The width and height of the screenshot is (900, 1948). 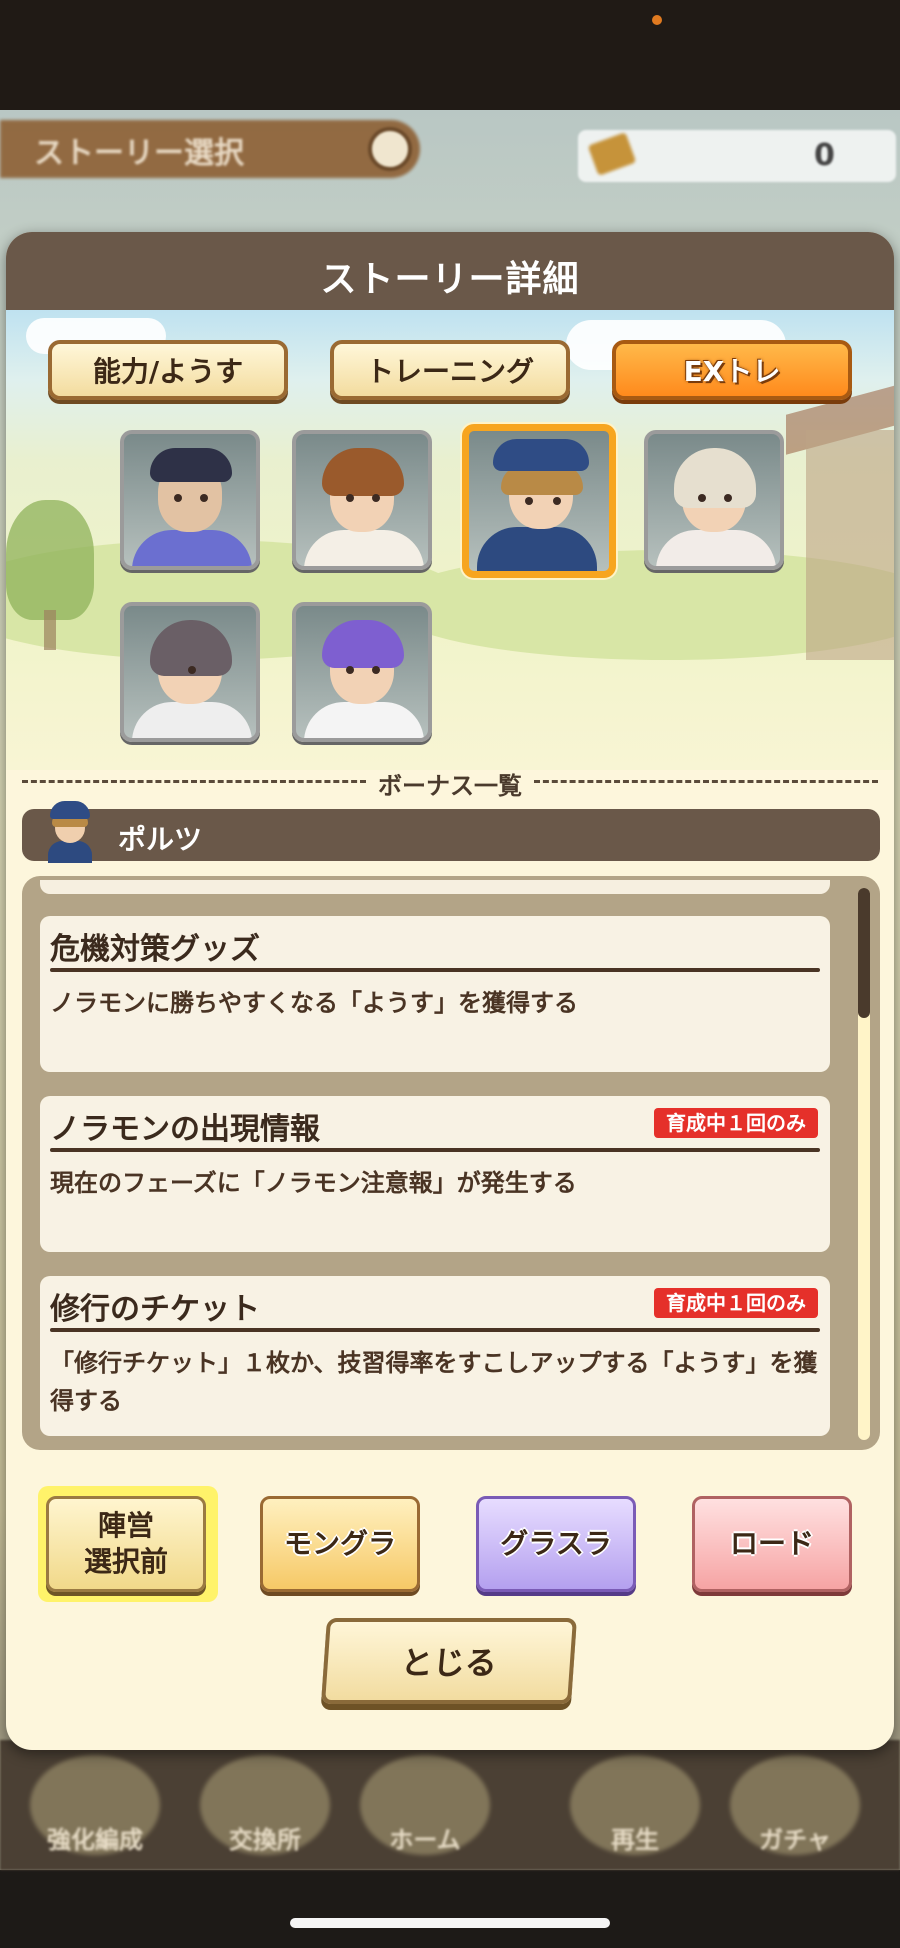 What do you see at coordinates (125, 1525) in the screenshot?
I see `faction-button-line1: 陣営` at bounding box center [125, 1525].